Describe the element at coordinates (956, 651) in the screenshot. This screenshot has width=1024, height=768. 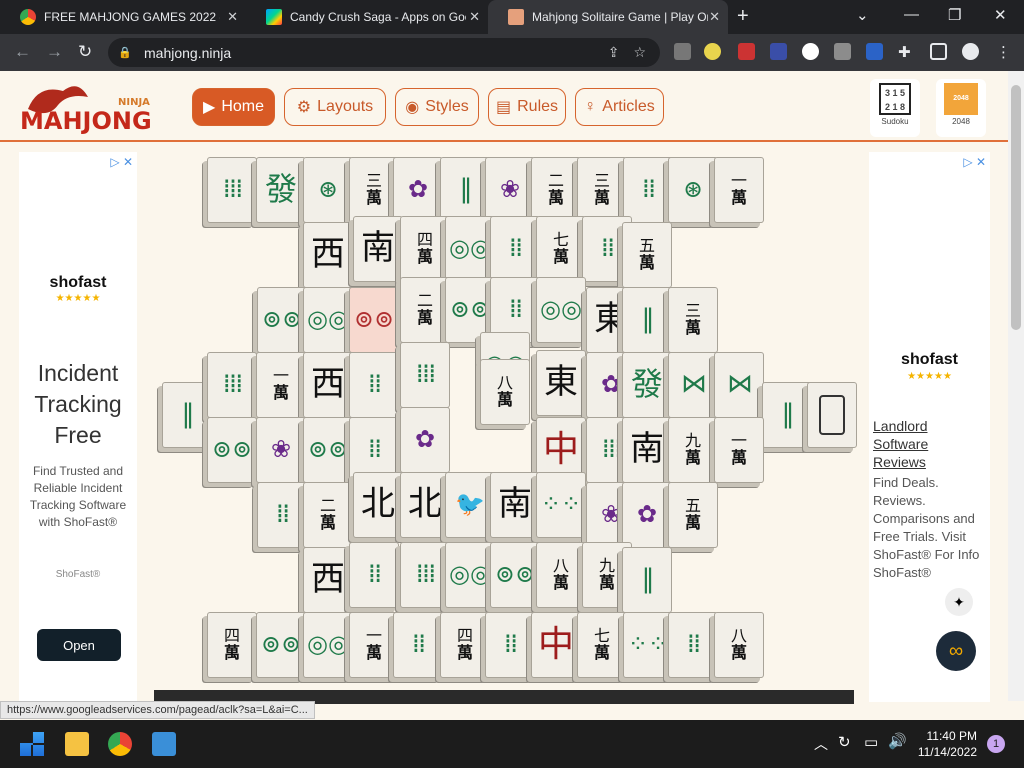
I see `floating-link-icon: ∞` at that location.